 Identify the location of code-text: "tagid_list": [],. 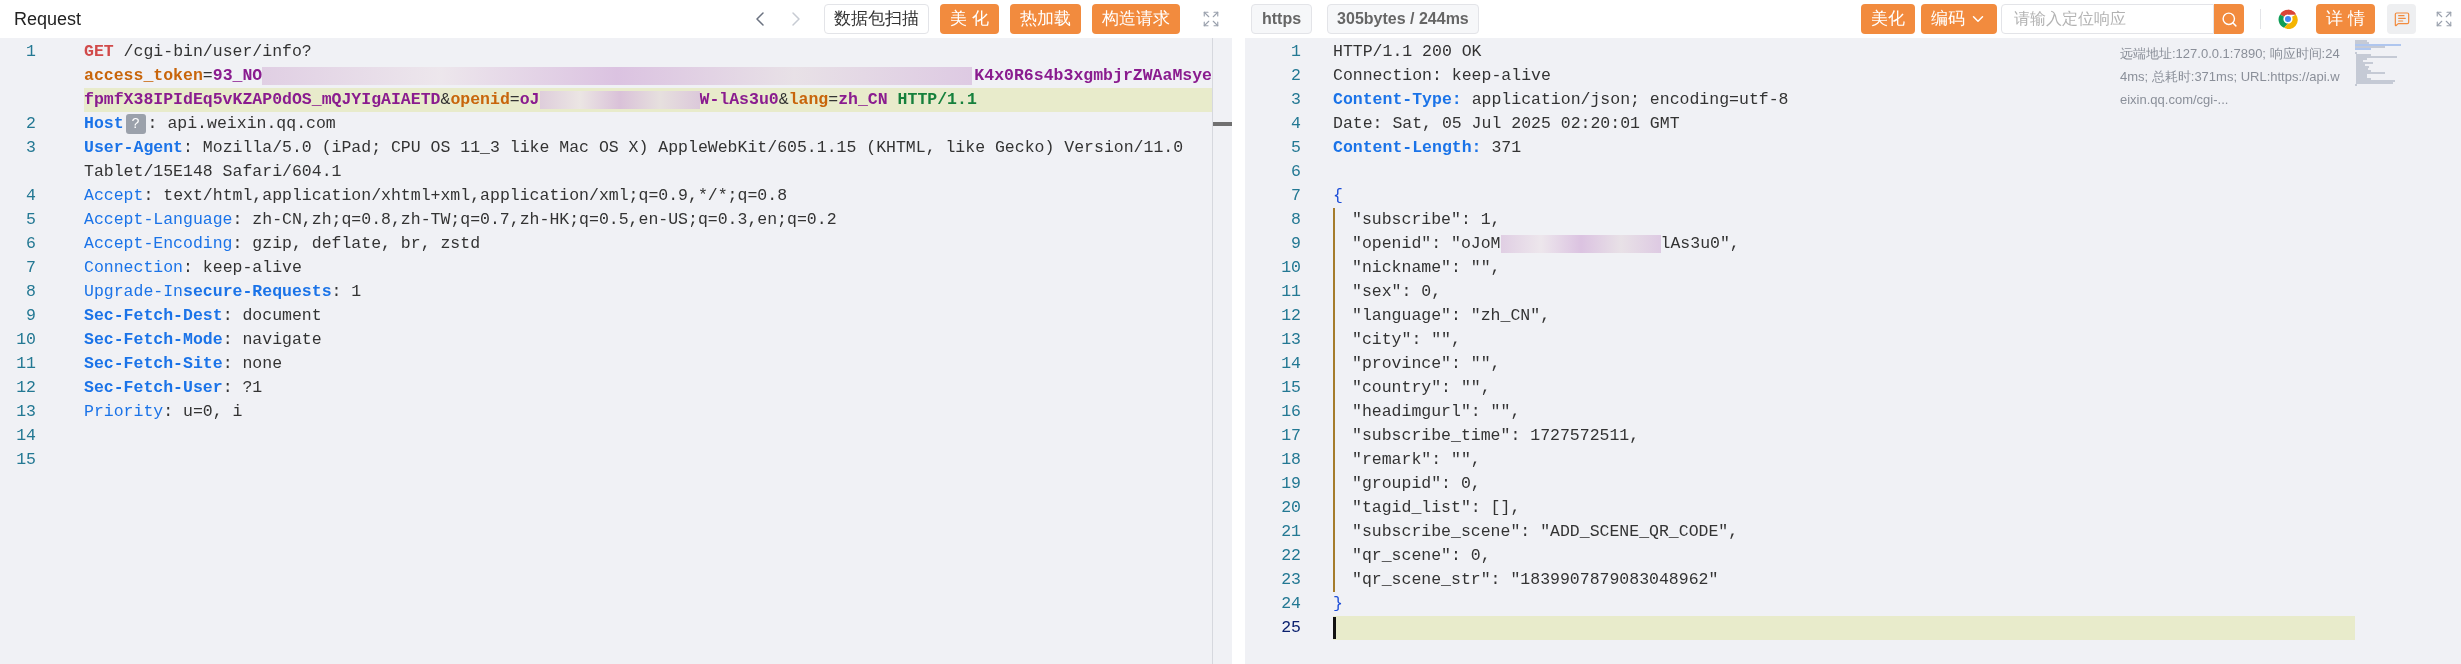
(1436, 507).